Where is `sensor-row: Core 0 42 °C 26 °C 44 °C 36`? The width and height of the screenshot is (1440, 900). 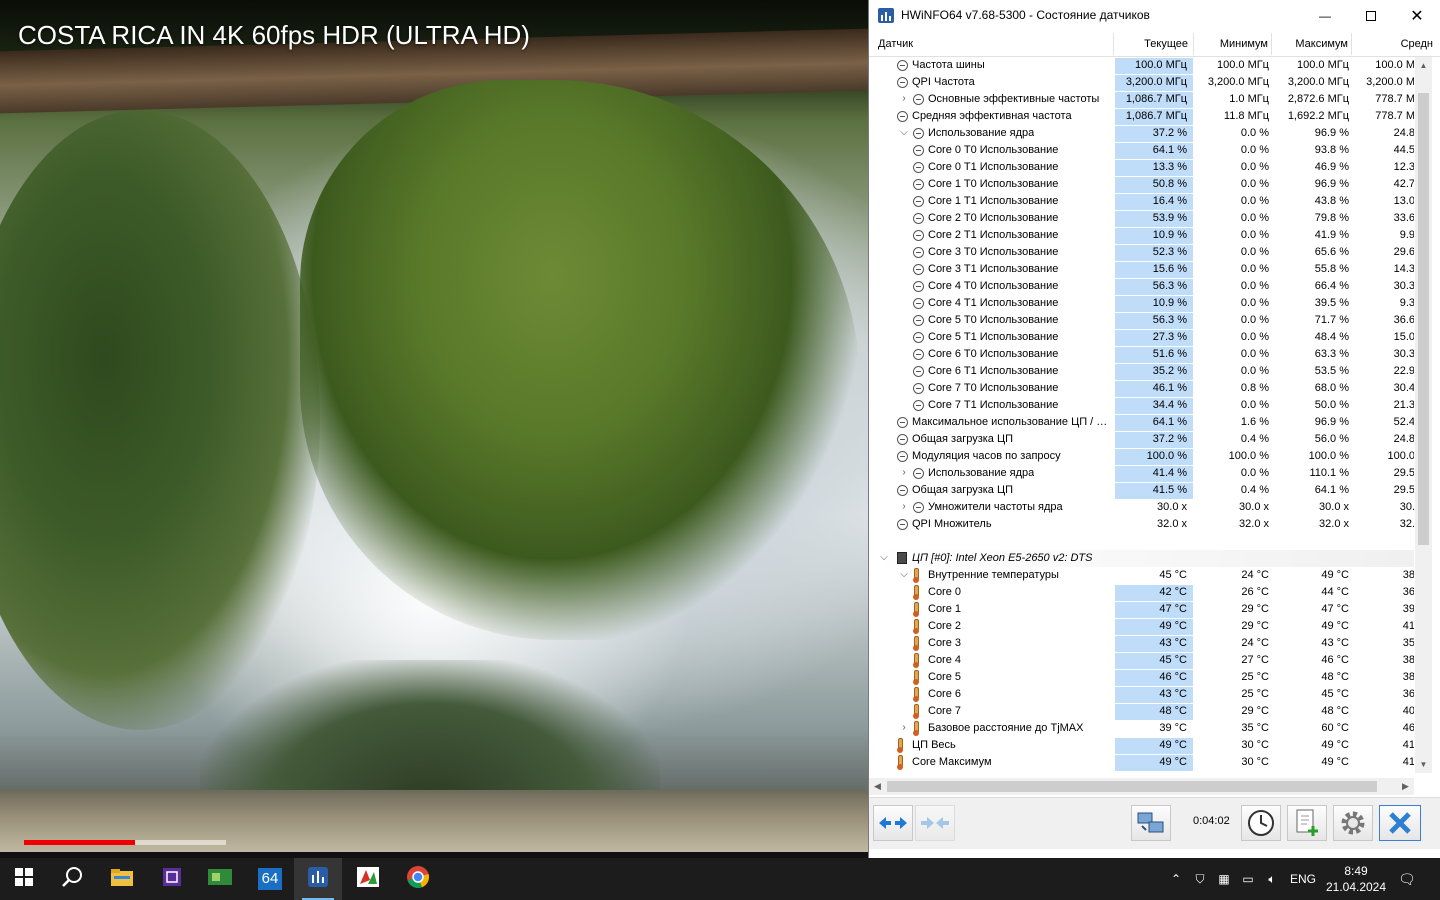 sensor-row: Core 0 42 °C 26 °C 44 °C 36 is located at coordinates (1141, 592).